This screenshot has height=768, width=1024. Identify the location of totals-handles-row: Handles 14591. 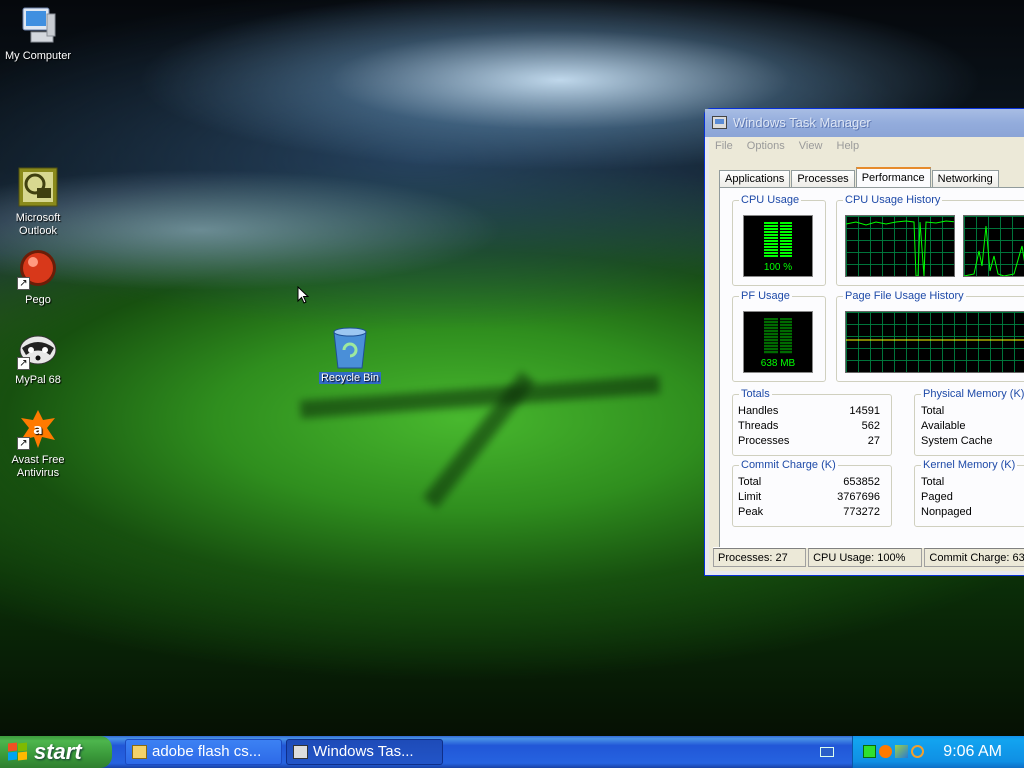
(809, 411).